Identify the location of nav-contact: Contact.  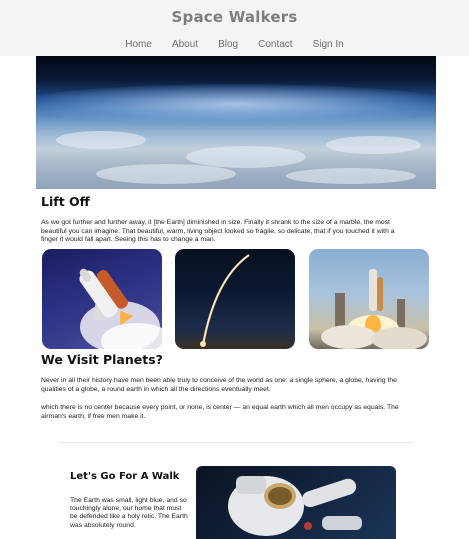
(275, 45).